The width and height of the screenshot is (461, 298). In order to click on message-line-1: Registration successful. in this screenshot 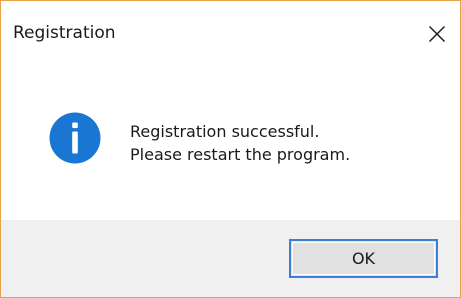, I will do `click(225, 131)`.